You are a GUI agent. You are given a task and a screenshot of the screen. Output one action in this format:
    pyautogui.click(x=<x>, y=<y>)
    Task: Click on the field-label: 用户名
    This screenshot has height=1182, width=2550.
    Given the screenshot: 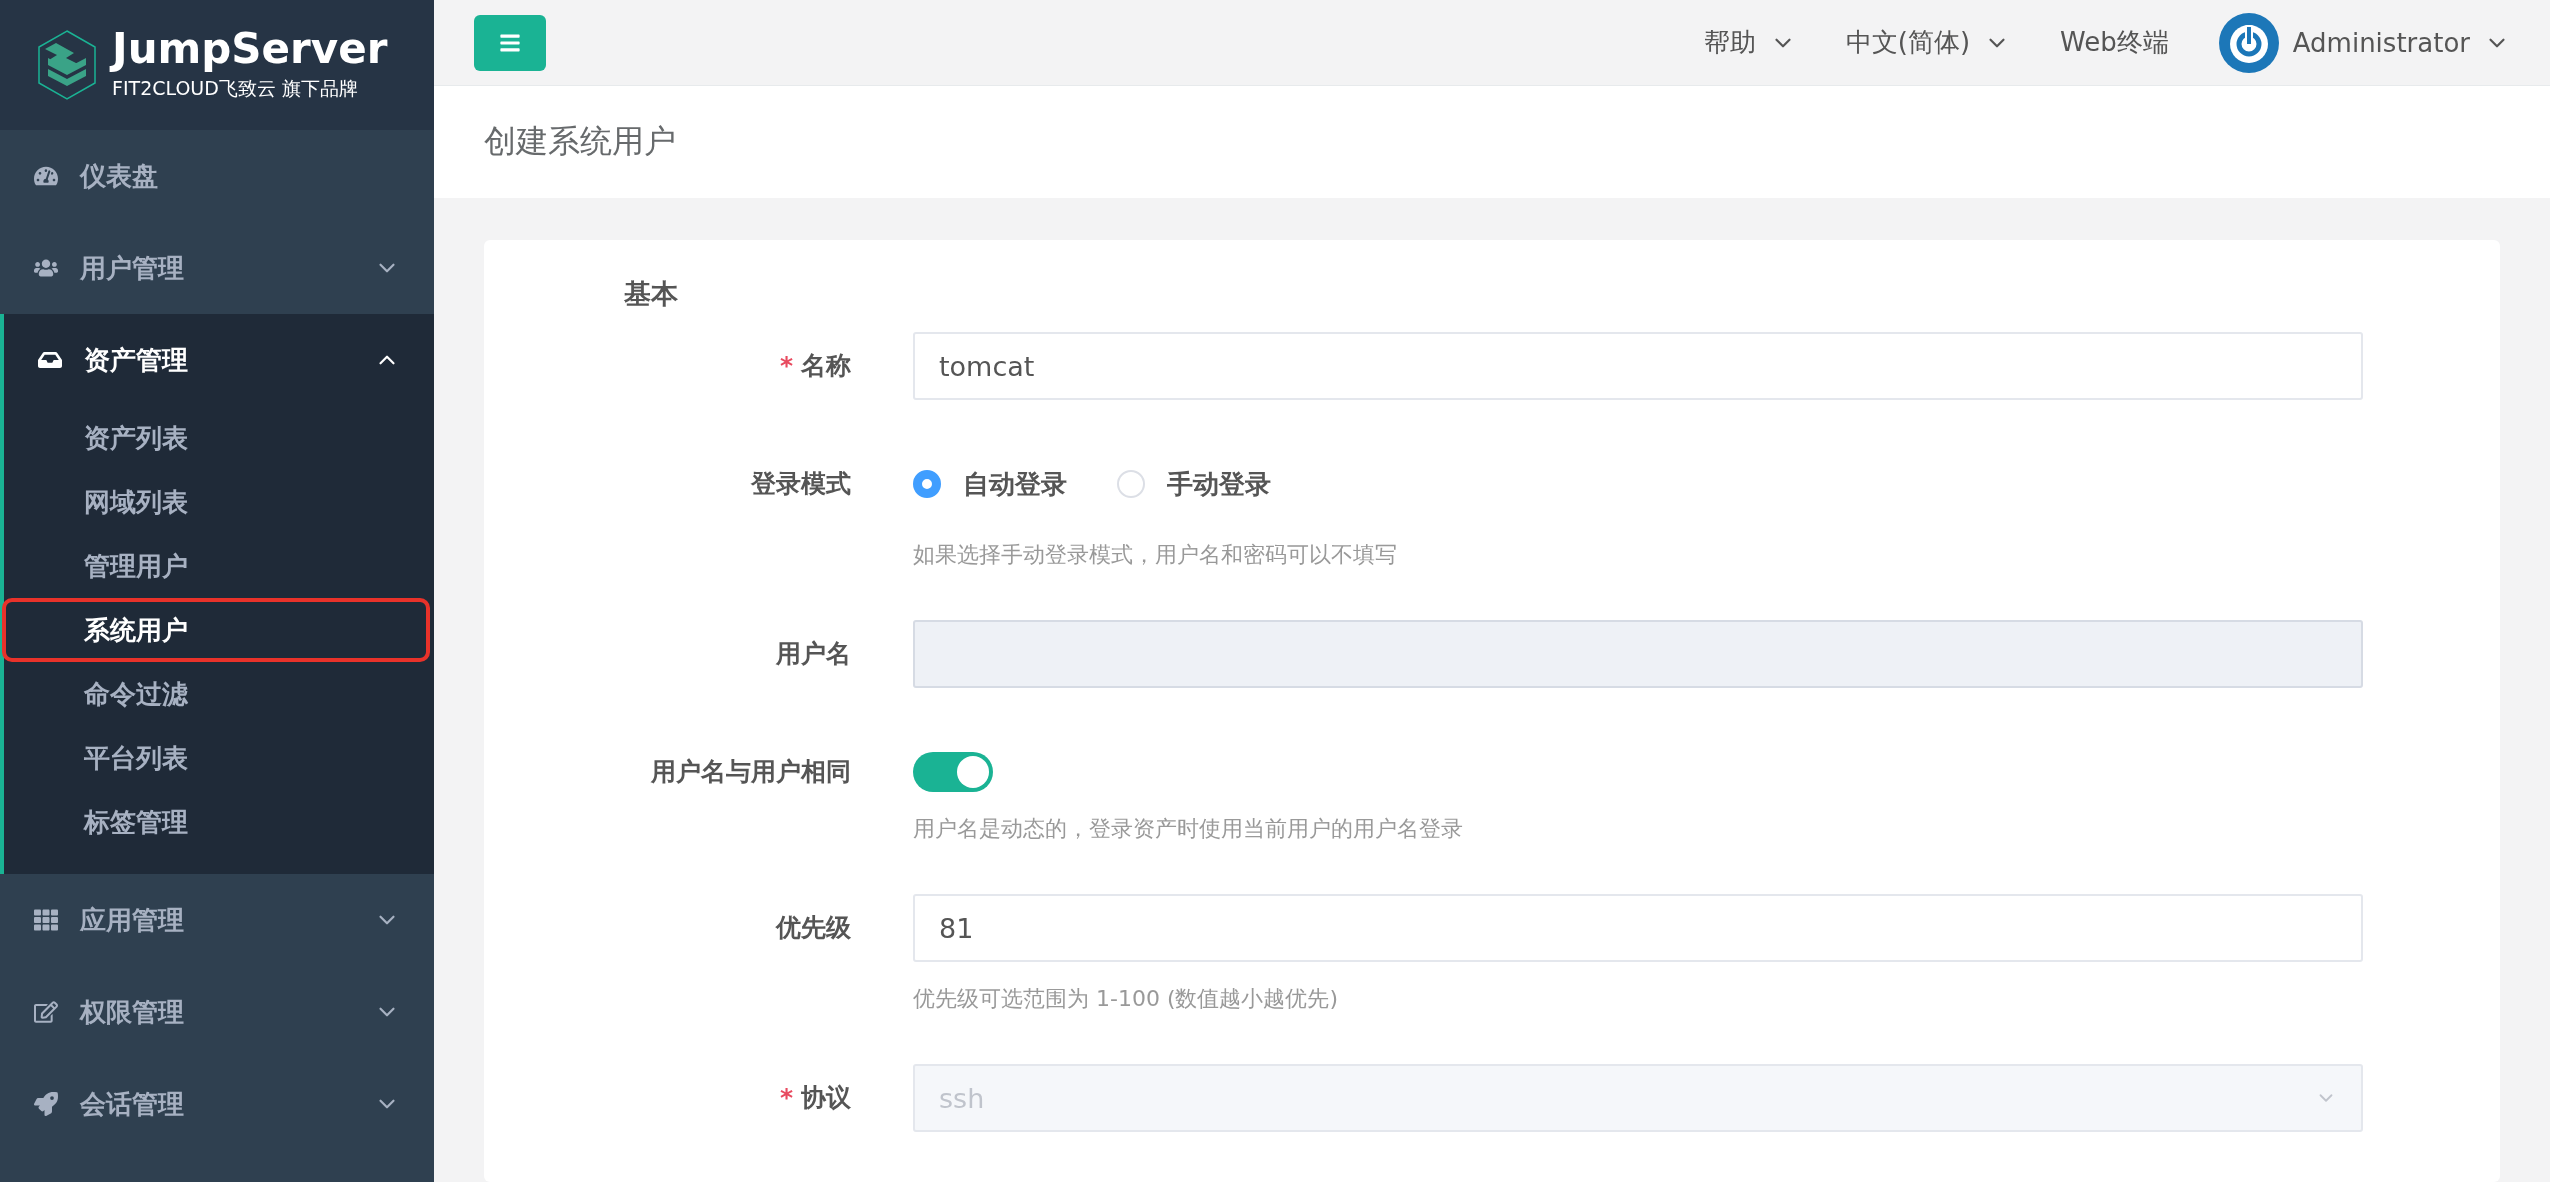 What is the action you would take?
    pyautogui.click(x=813, y=654)
    